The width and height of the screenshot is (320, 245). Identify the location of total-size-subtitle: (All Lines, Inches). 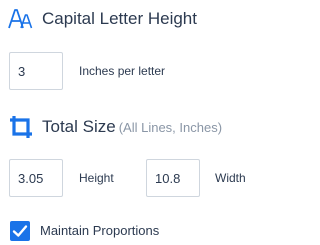
(170, 127).